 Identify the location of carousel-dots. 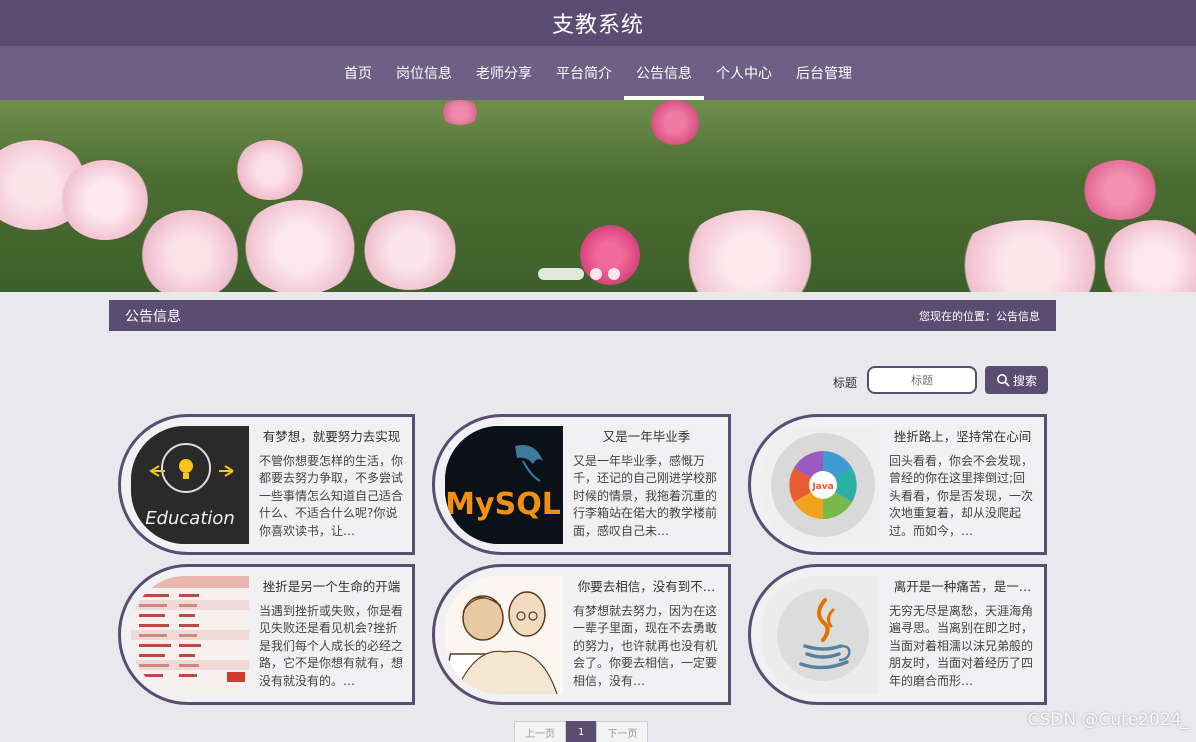
(579, 274).